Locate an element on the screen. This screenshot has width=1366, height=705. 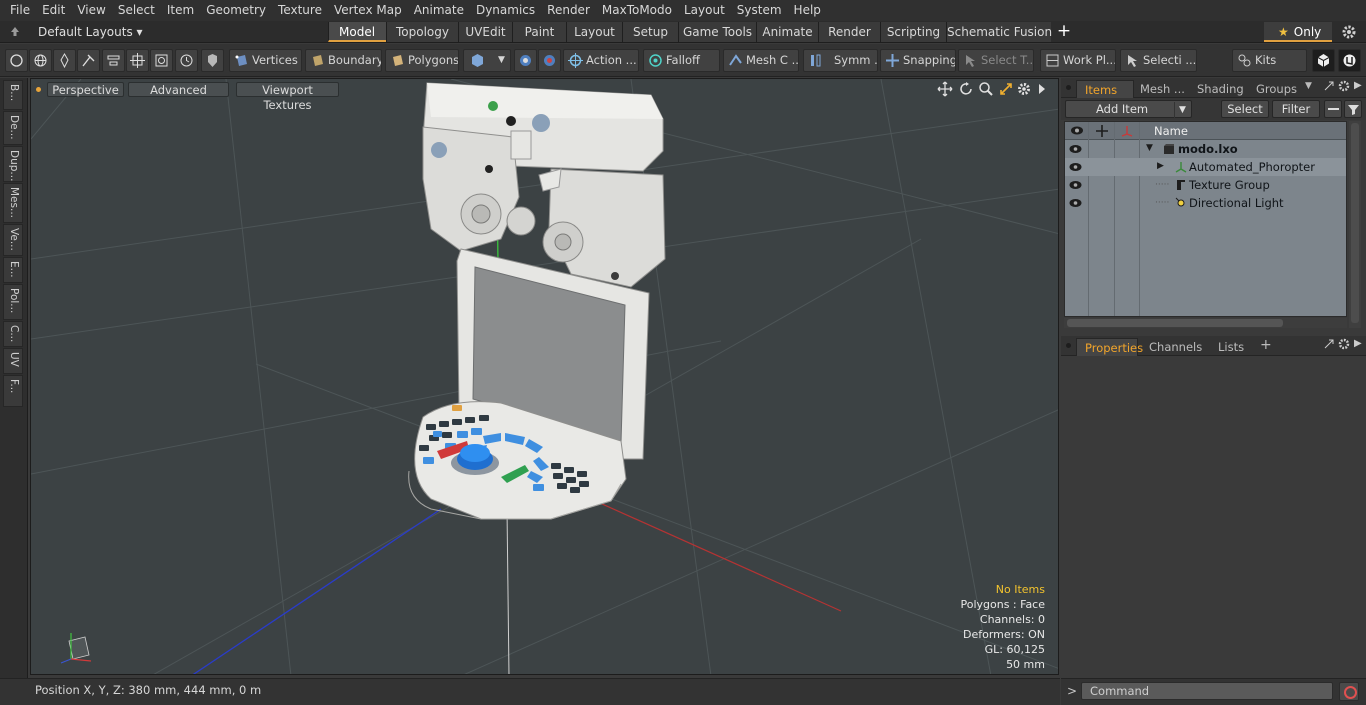
tab-render: Render is located at coordinates (849, 32).